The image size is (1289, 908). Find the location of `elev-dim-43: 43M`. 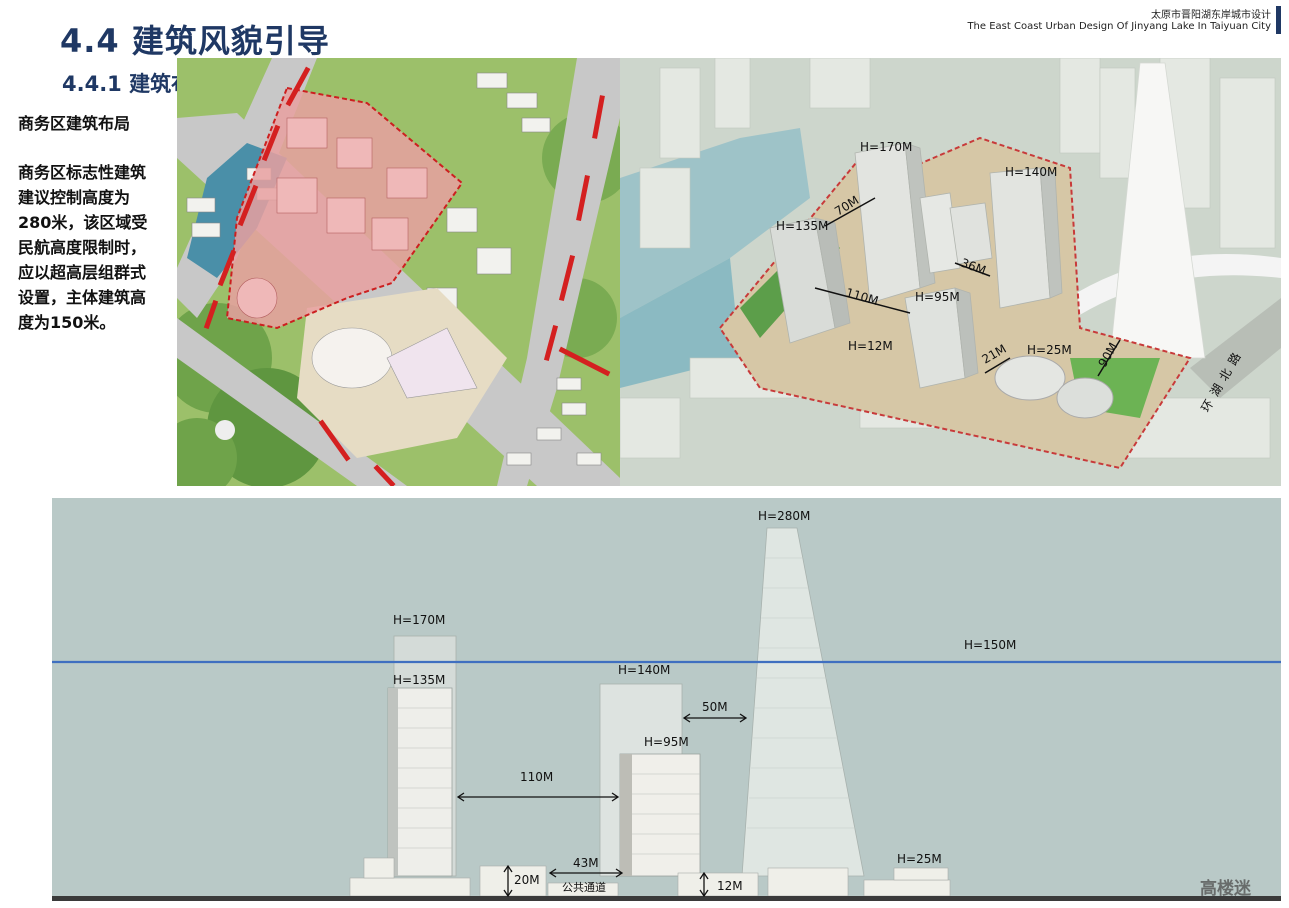

elev-dim-43: 43M is located at coordinates (586, 863).